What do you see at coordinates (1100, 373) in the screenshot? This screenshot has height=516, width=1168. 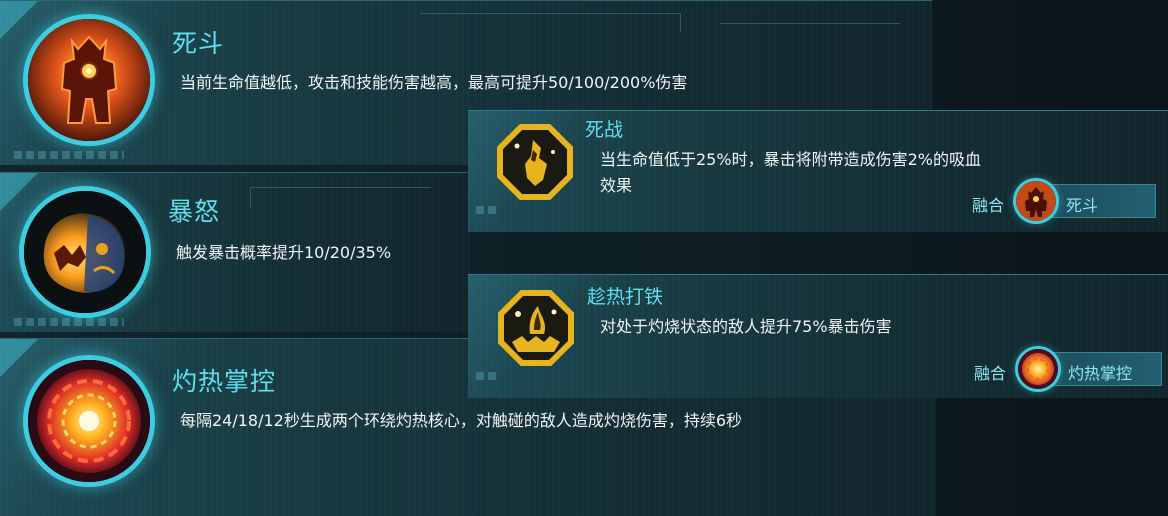 I see `fusion-source: 灼热掌控` at bounding box center [1100, 373].